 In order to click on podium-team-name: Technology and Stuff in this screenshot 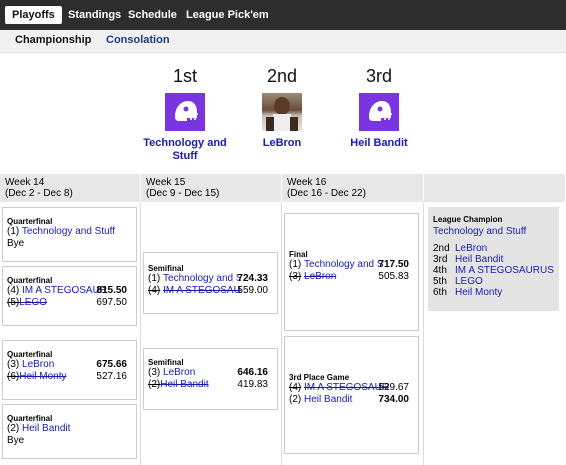, I will do `click(185, 150)`.